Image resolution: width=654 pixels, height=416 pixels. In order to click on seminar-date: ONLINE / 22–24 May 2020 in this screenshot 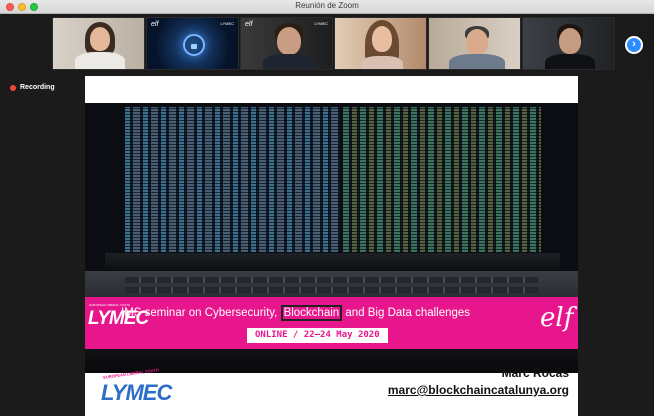, I will do `click(317, 335)`.